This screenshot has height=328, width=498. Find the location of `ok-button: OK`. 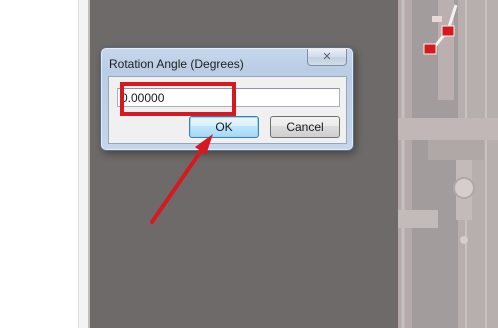

ok-button: OK is located at coordinates (224, 127).